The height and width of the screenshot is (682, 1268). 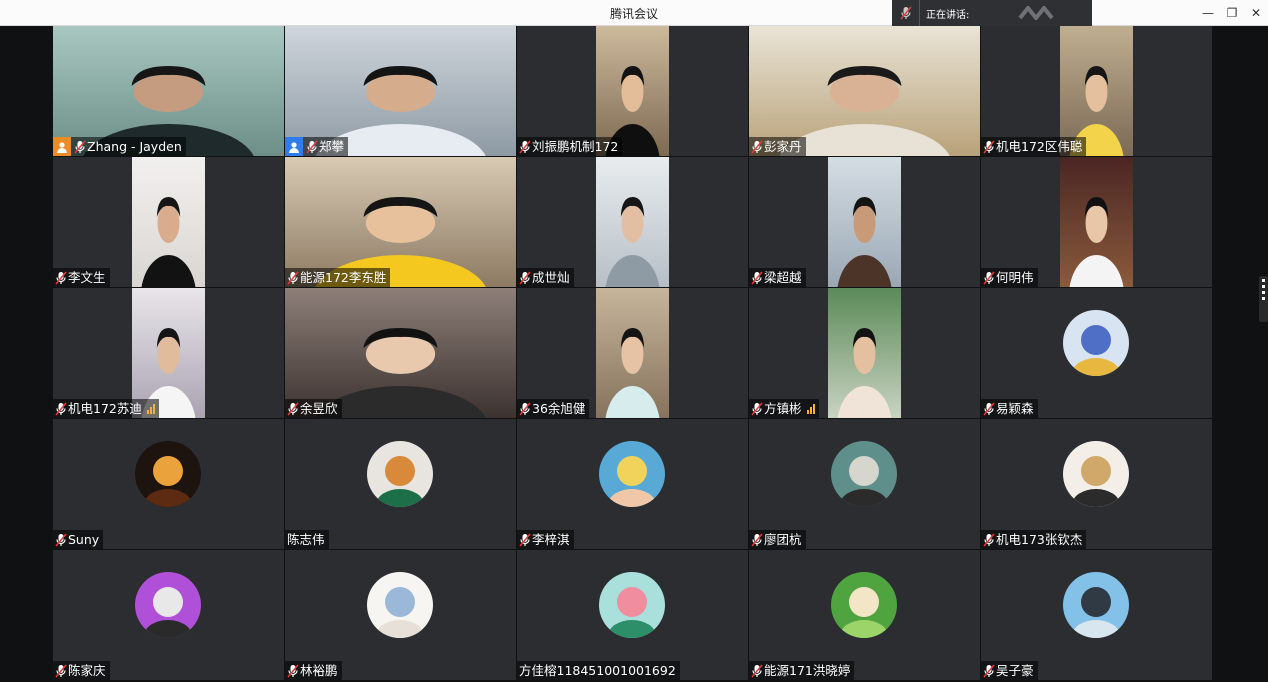 What do you see at coordinates (551, 277) in the screenshot?
I see `participant-name: 成世灿` at bounding box center [551, 277].